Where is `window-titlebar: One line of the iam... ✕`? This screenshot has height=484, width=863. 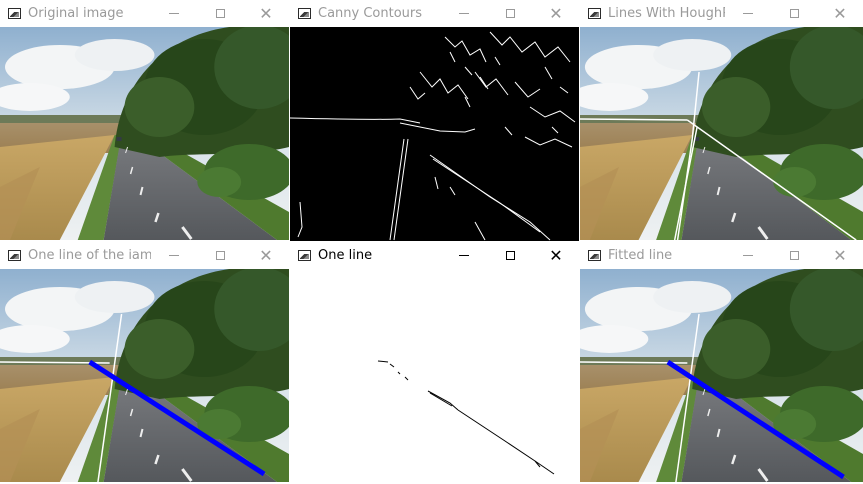 window-titlebar: One line of the iam... ✕ is located at coordinates (144, 255).